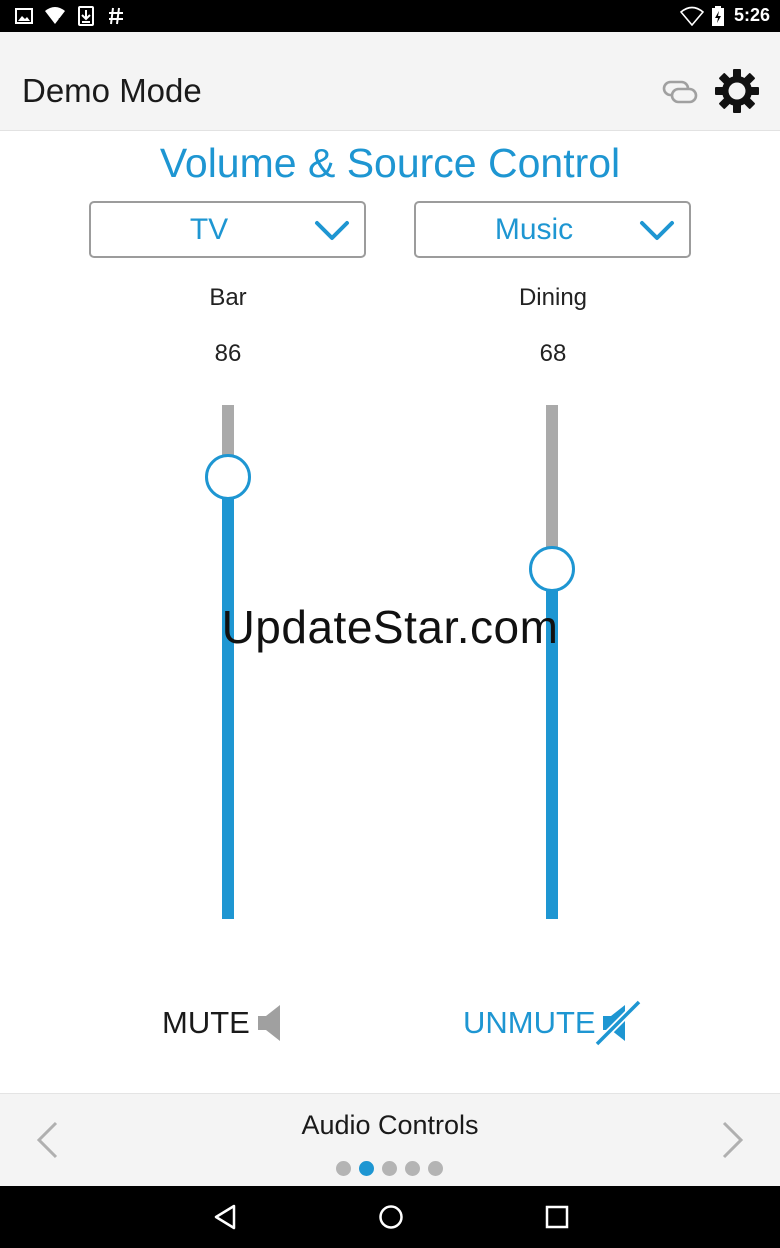 This screenshot has width=780, height=1248. What do you see at coordinates (269, 1023) in the screenshot?
I see `speaker-icon` at bounding box center [269, 1023].